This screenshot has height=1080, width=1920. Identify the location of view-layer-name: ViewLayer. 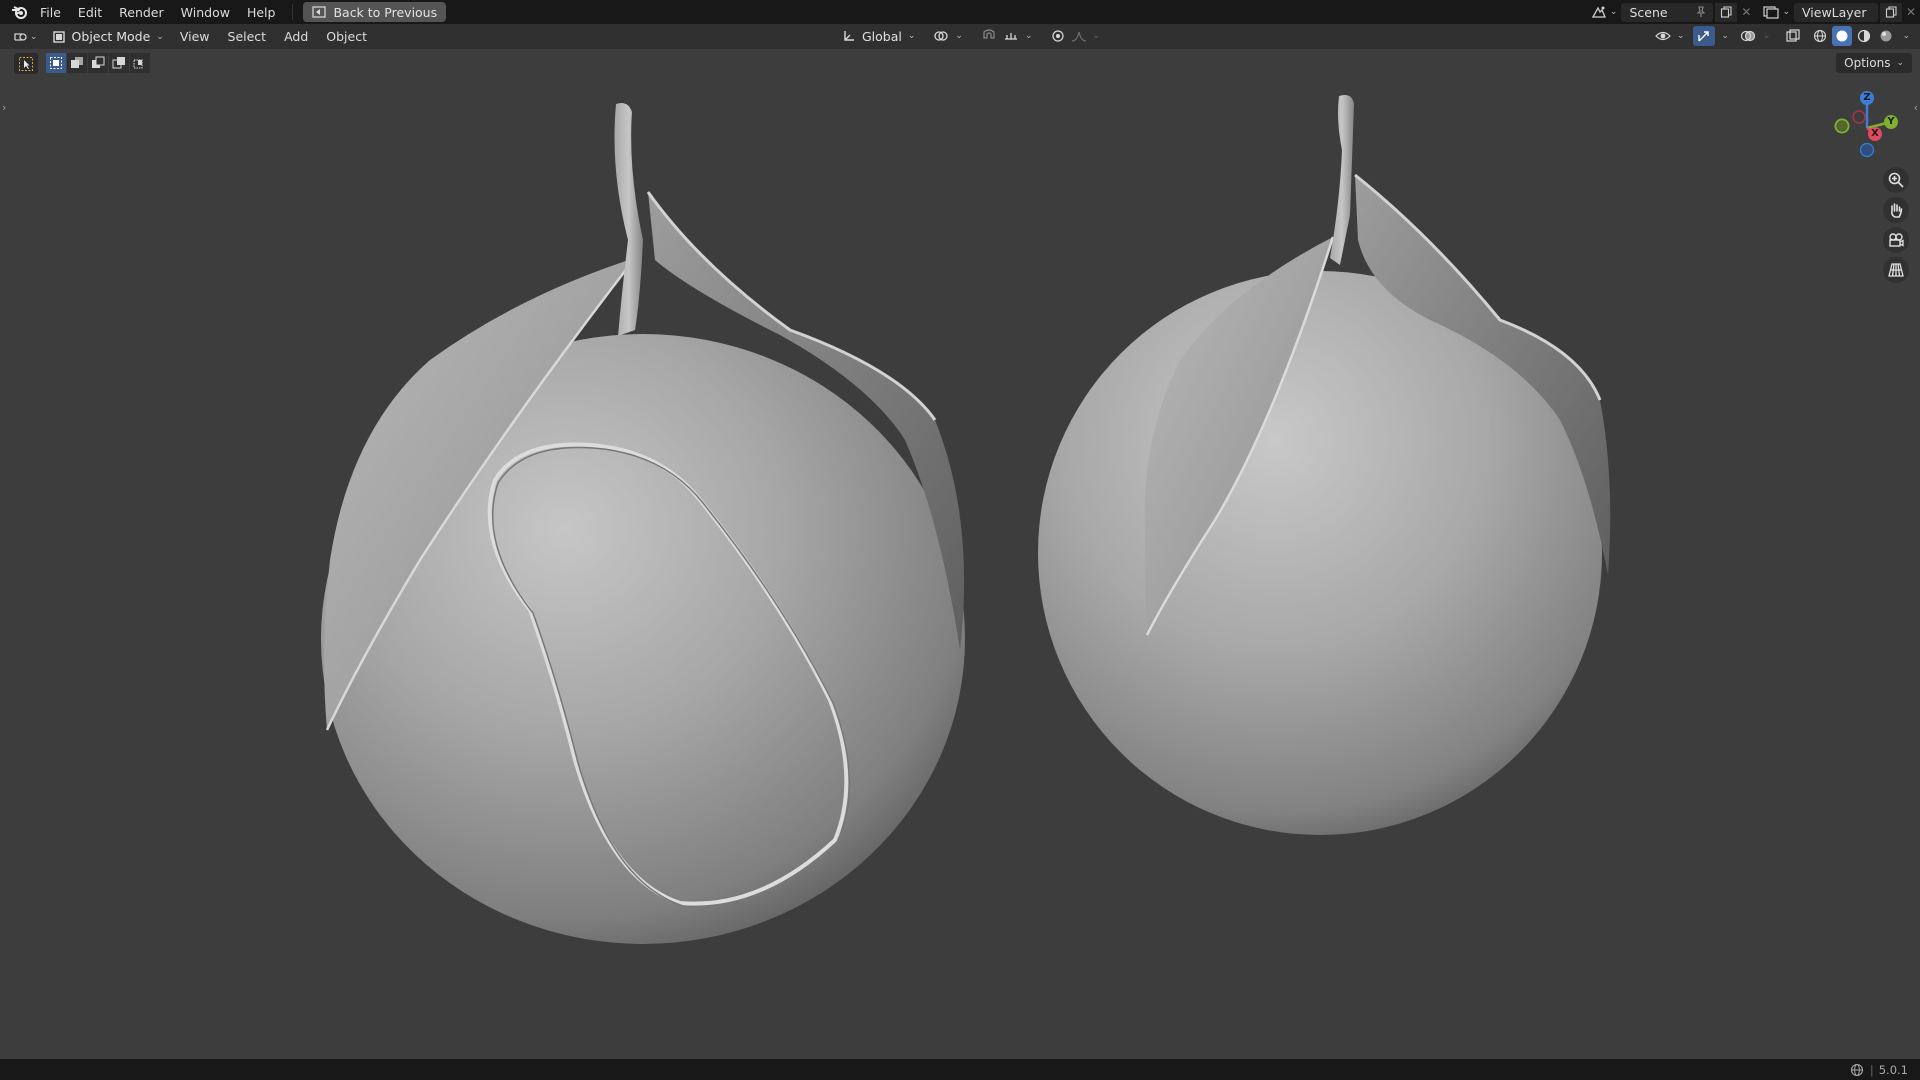
(1834, 12).